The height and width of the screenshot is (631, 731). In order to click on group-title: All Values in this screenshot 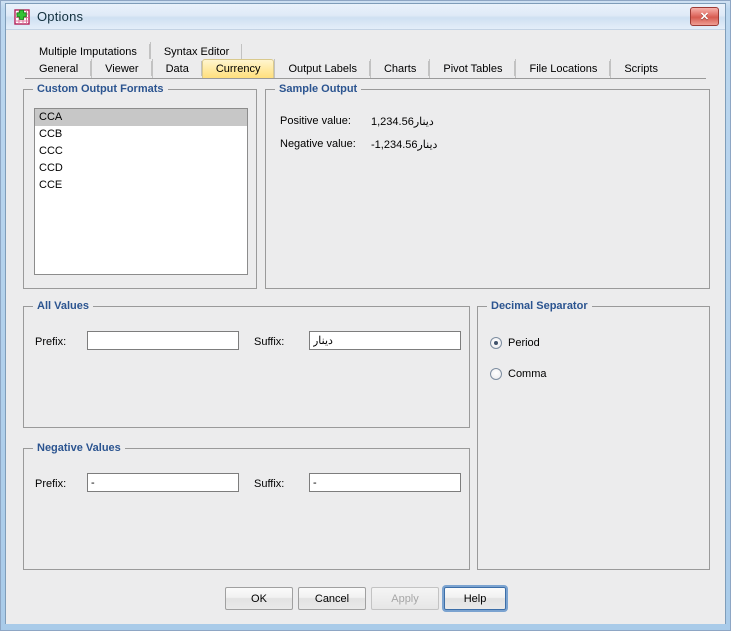, I will do `click(63, 306)`.